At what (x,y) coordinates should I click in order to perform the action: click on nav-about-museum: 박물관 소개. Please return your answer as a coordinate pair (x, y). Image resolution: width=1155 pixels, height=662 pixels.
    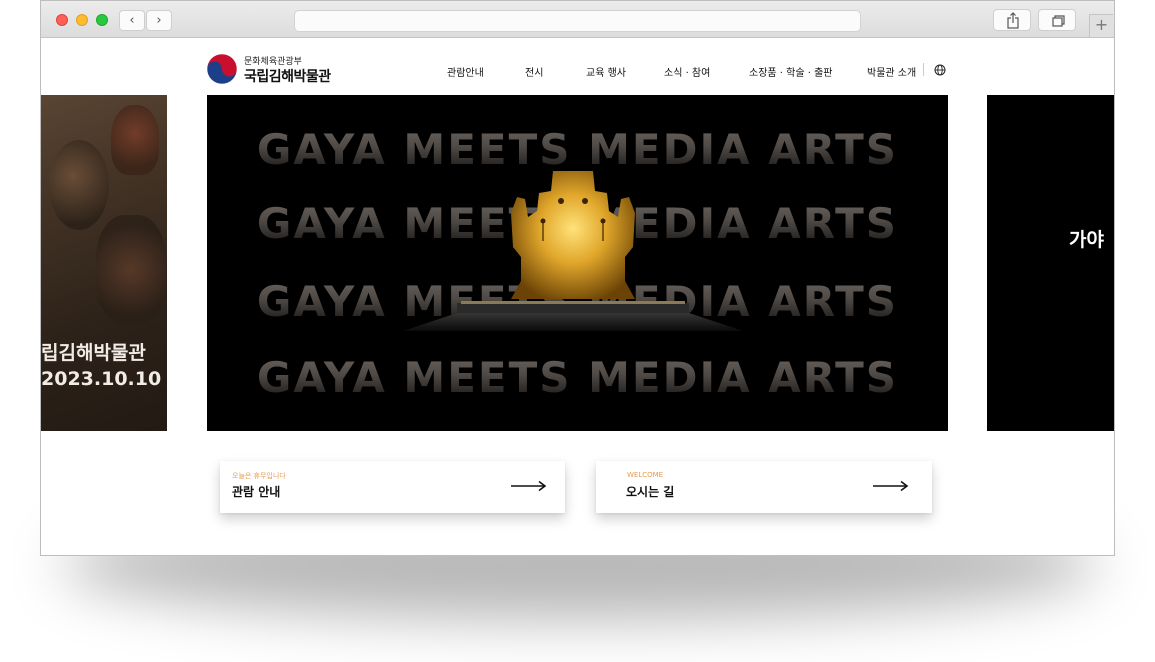
    Looking at the image, I should click on (891, 71).